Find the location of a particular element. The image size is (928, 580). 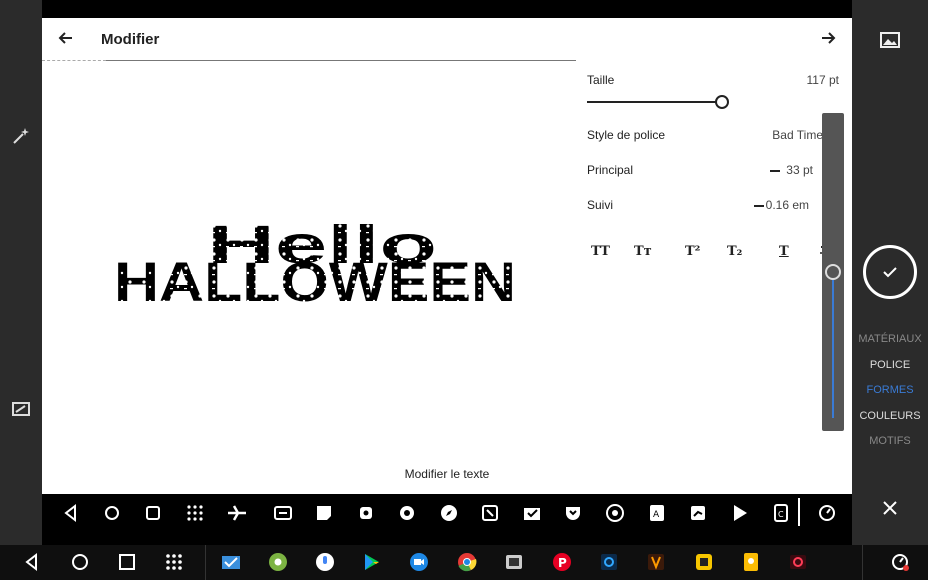

vertical-slider is located at coordinates (833, 272).